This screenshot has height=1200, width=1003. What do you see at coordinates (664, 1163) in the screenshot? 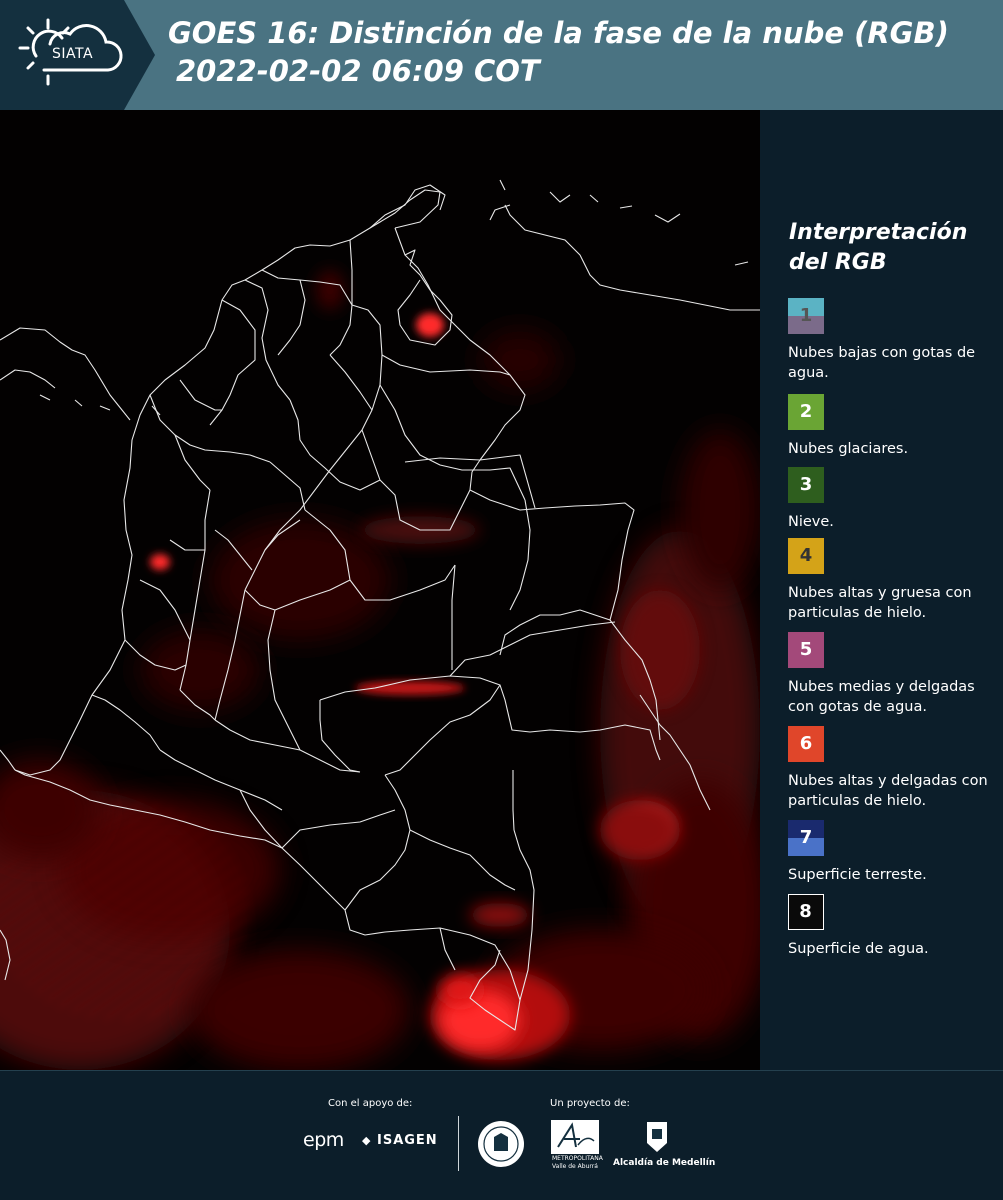
I see `medellin-text: Alcaldía de Medellín` at bounding box center [664, 1163].